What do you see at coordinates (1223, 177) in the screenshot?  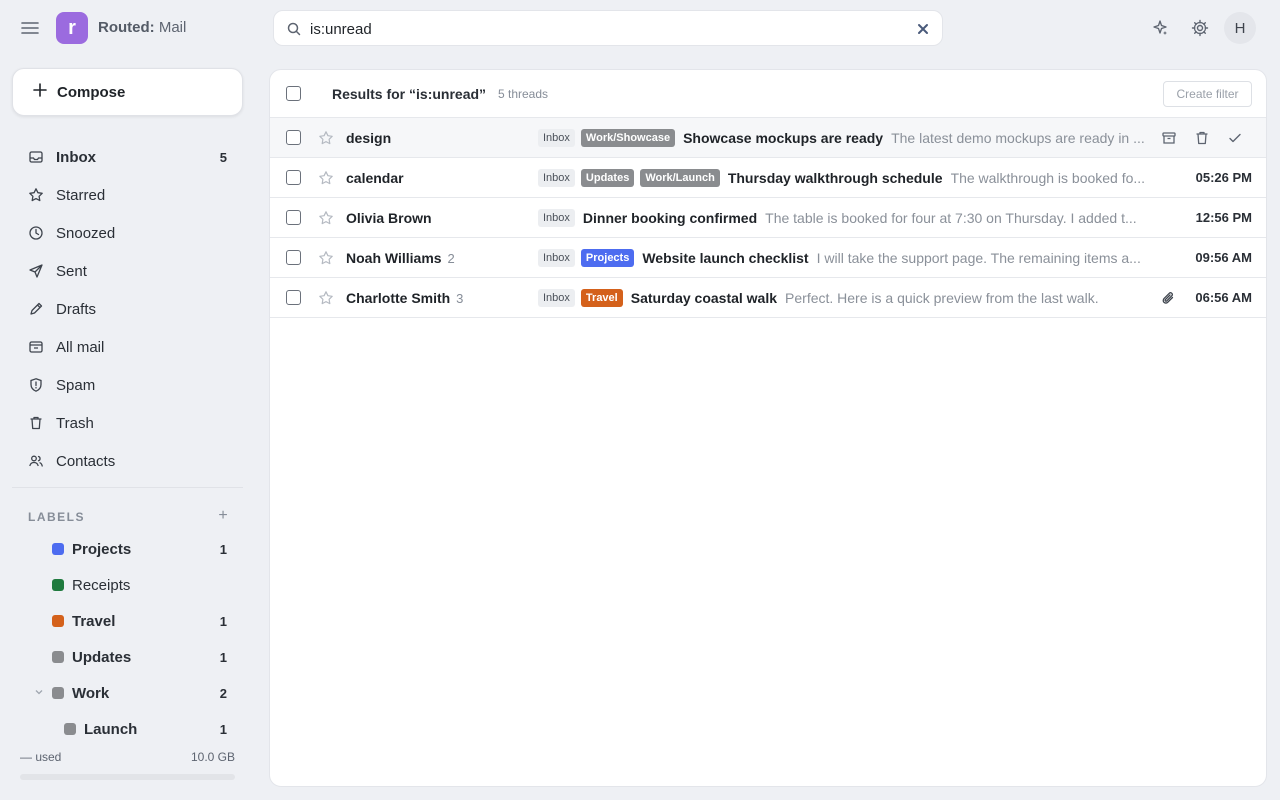 I see `thread-time: 05:26 PM` at bounding box center [1223, 177].